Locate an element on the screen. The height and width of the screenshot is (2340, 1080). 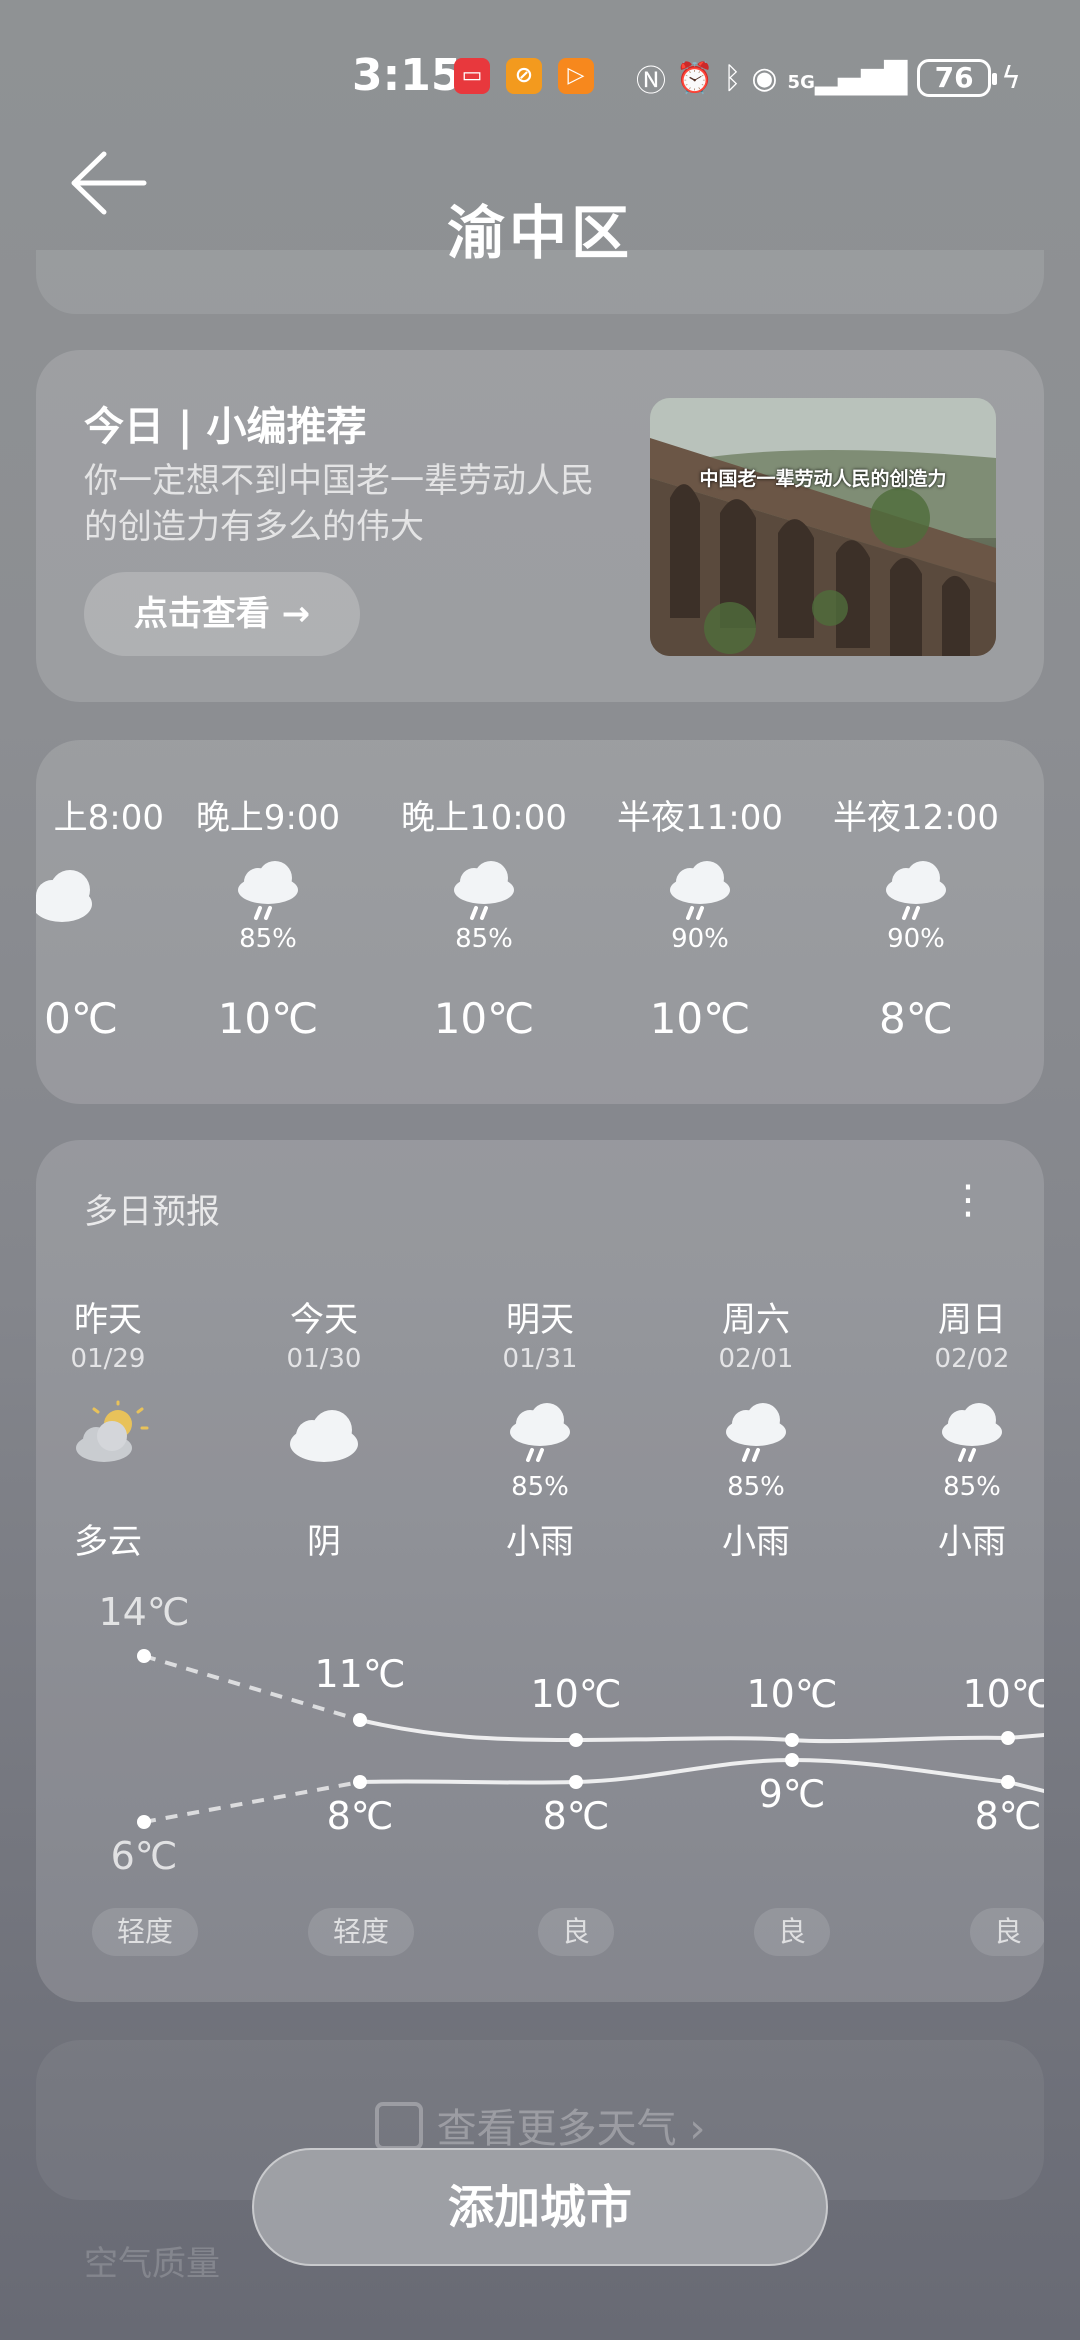
low-temp-label: 9℃ is located at coordinates (792, 1794).